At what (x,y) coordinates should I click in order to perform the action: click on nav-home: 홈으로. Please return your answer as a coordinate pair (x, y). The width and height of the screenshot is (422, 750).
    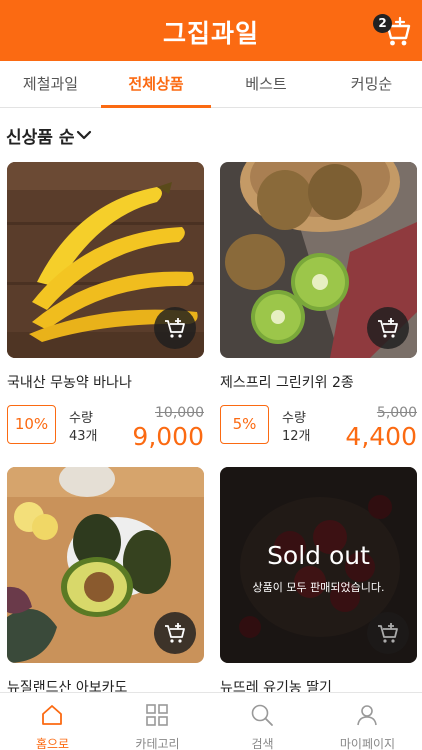
    Looking at the image, I should click on (52, 721).